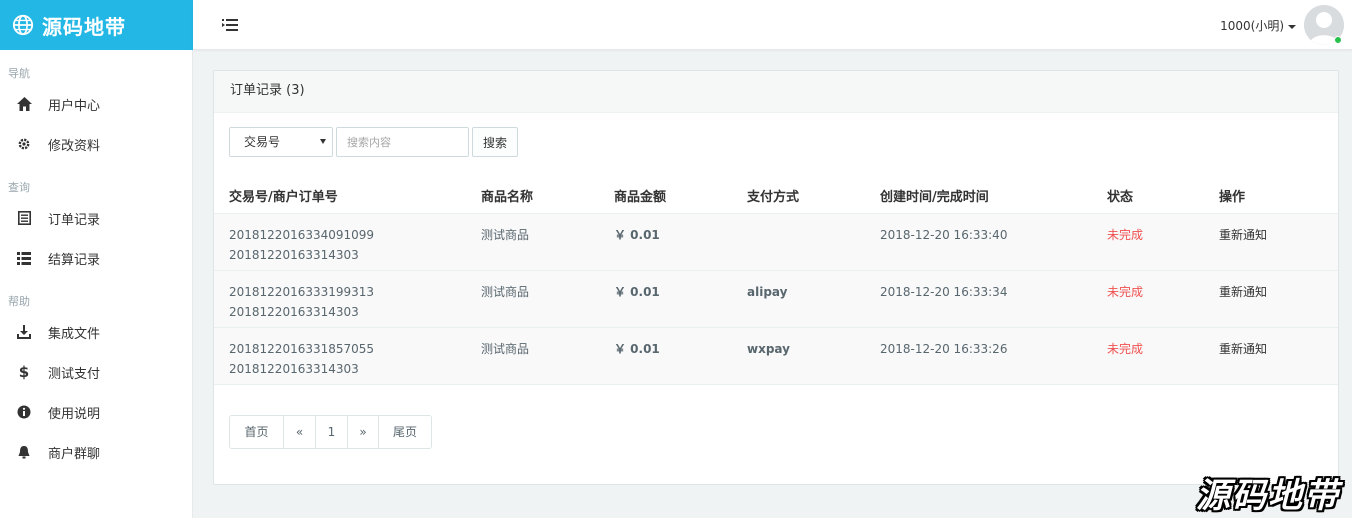 Image resolution: width=1352 pixels, height=518 pixels. I want to click on sidebar-item-orders: 订单记录, so click(96, 218).